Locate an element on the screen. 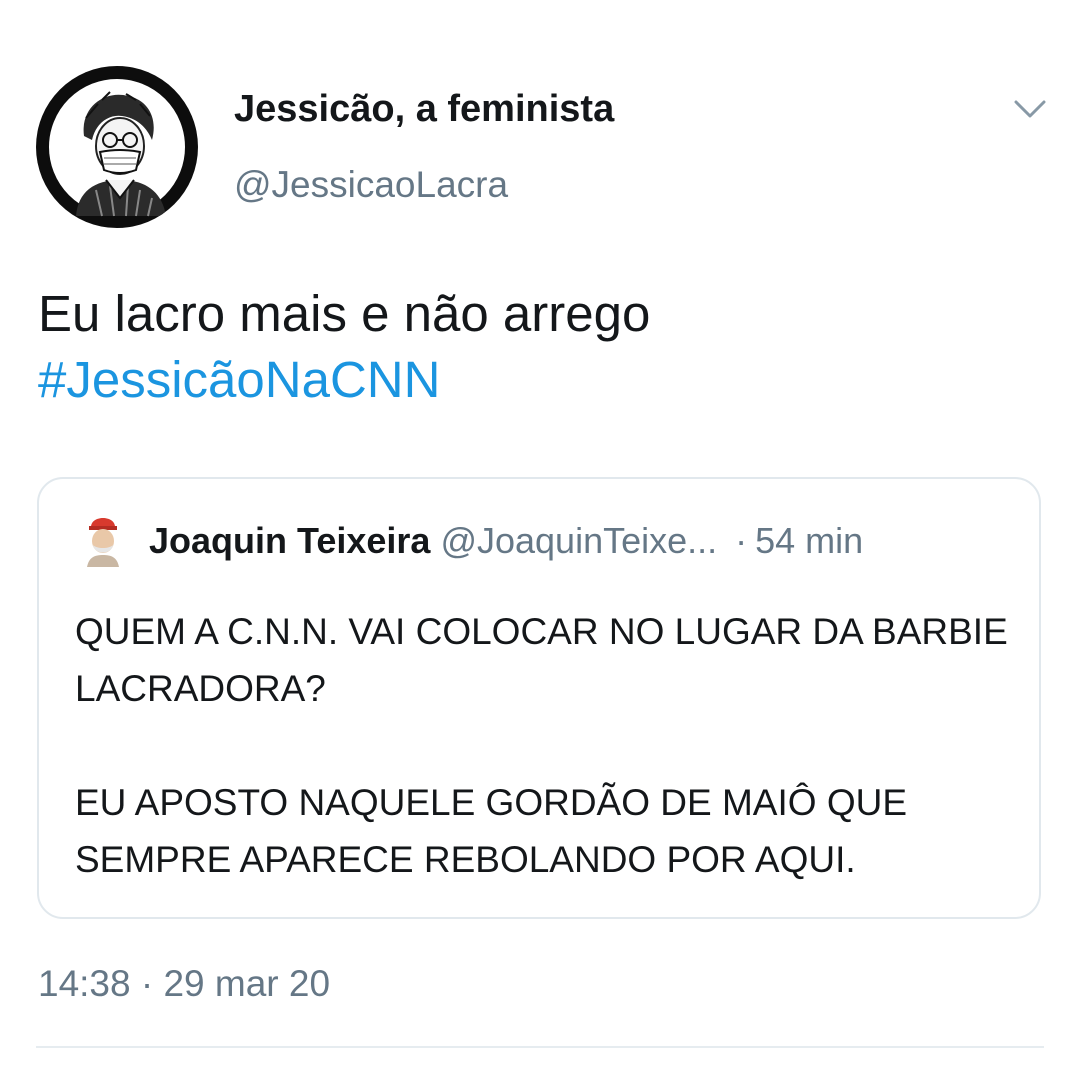 This screenshot has height=1080, width=1080. chevron-down-icon is located at coordinates (1030, 109).